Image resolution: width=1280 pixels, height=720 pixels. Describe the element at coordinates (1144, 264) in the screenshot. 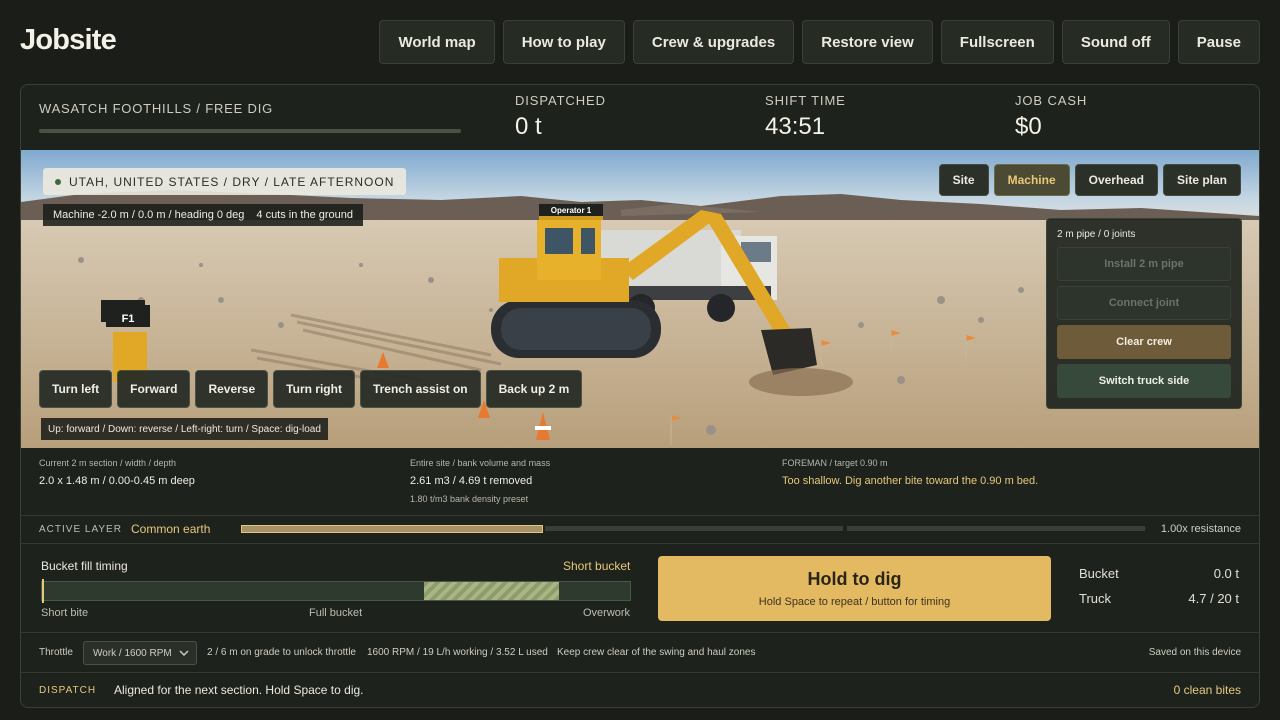

I see `install-pipe-button: Install 2 m pipe` at that location.